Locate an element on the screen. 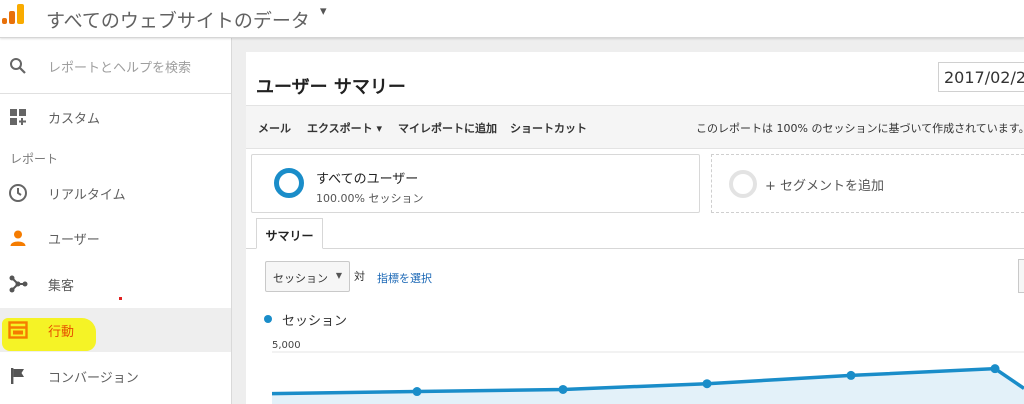  email-button: メール is located at coordinates (274, 128).